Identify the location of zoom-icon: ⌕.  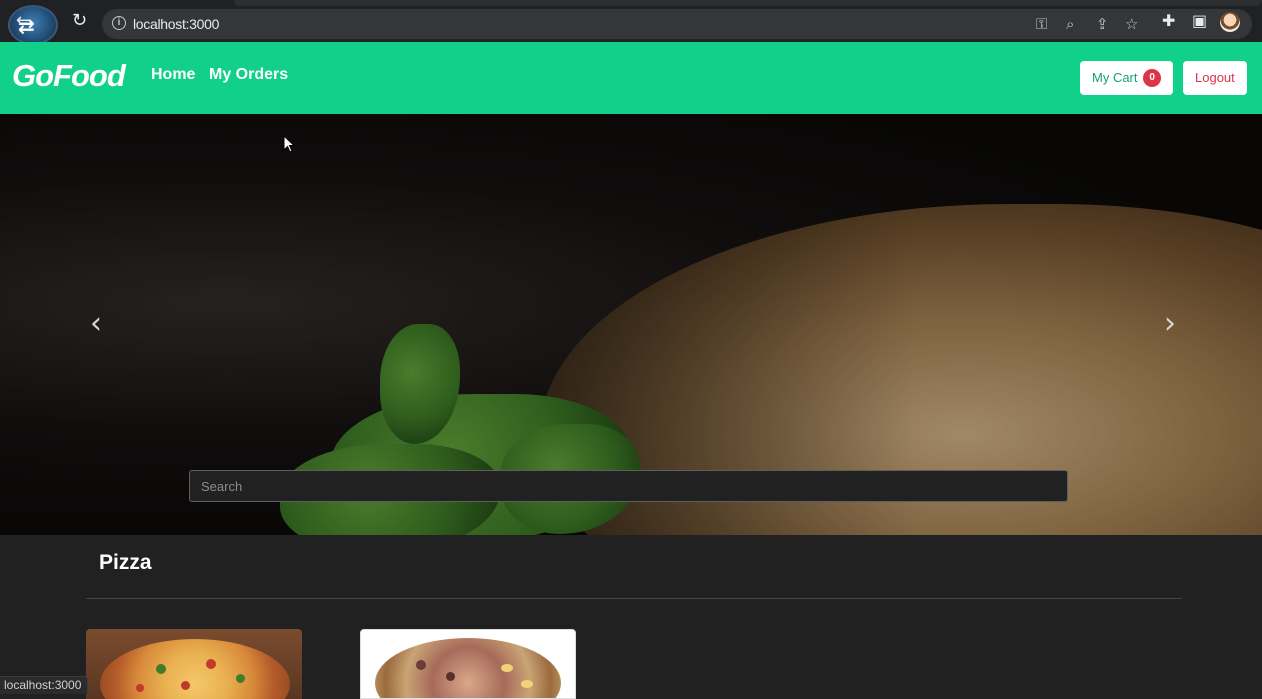
(1070, 24).